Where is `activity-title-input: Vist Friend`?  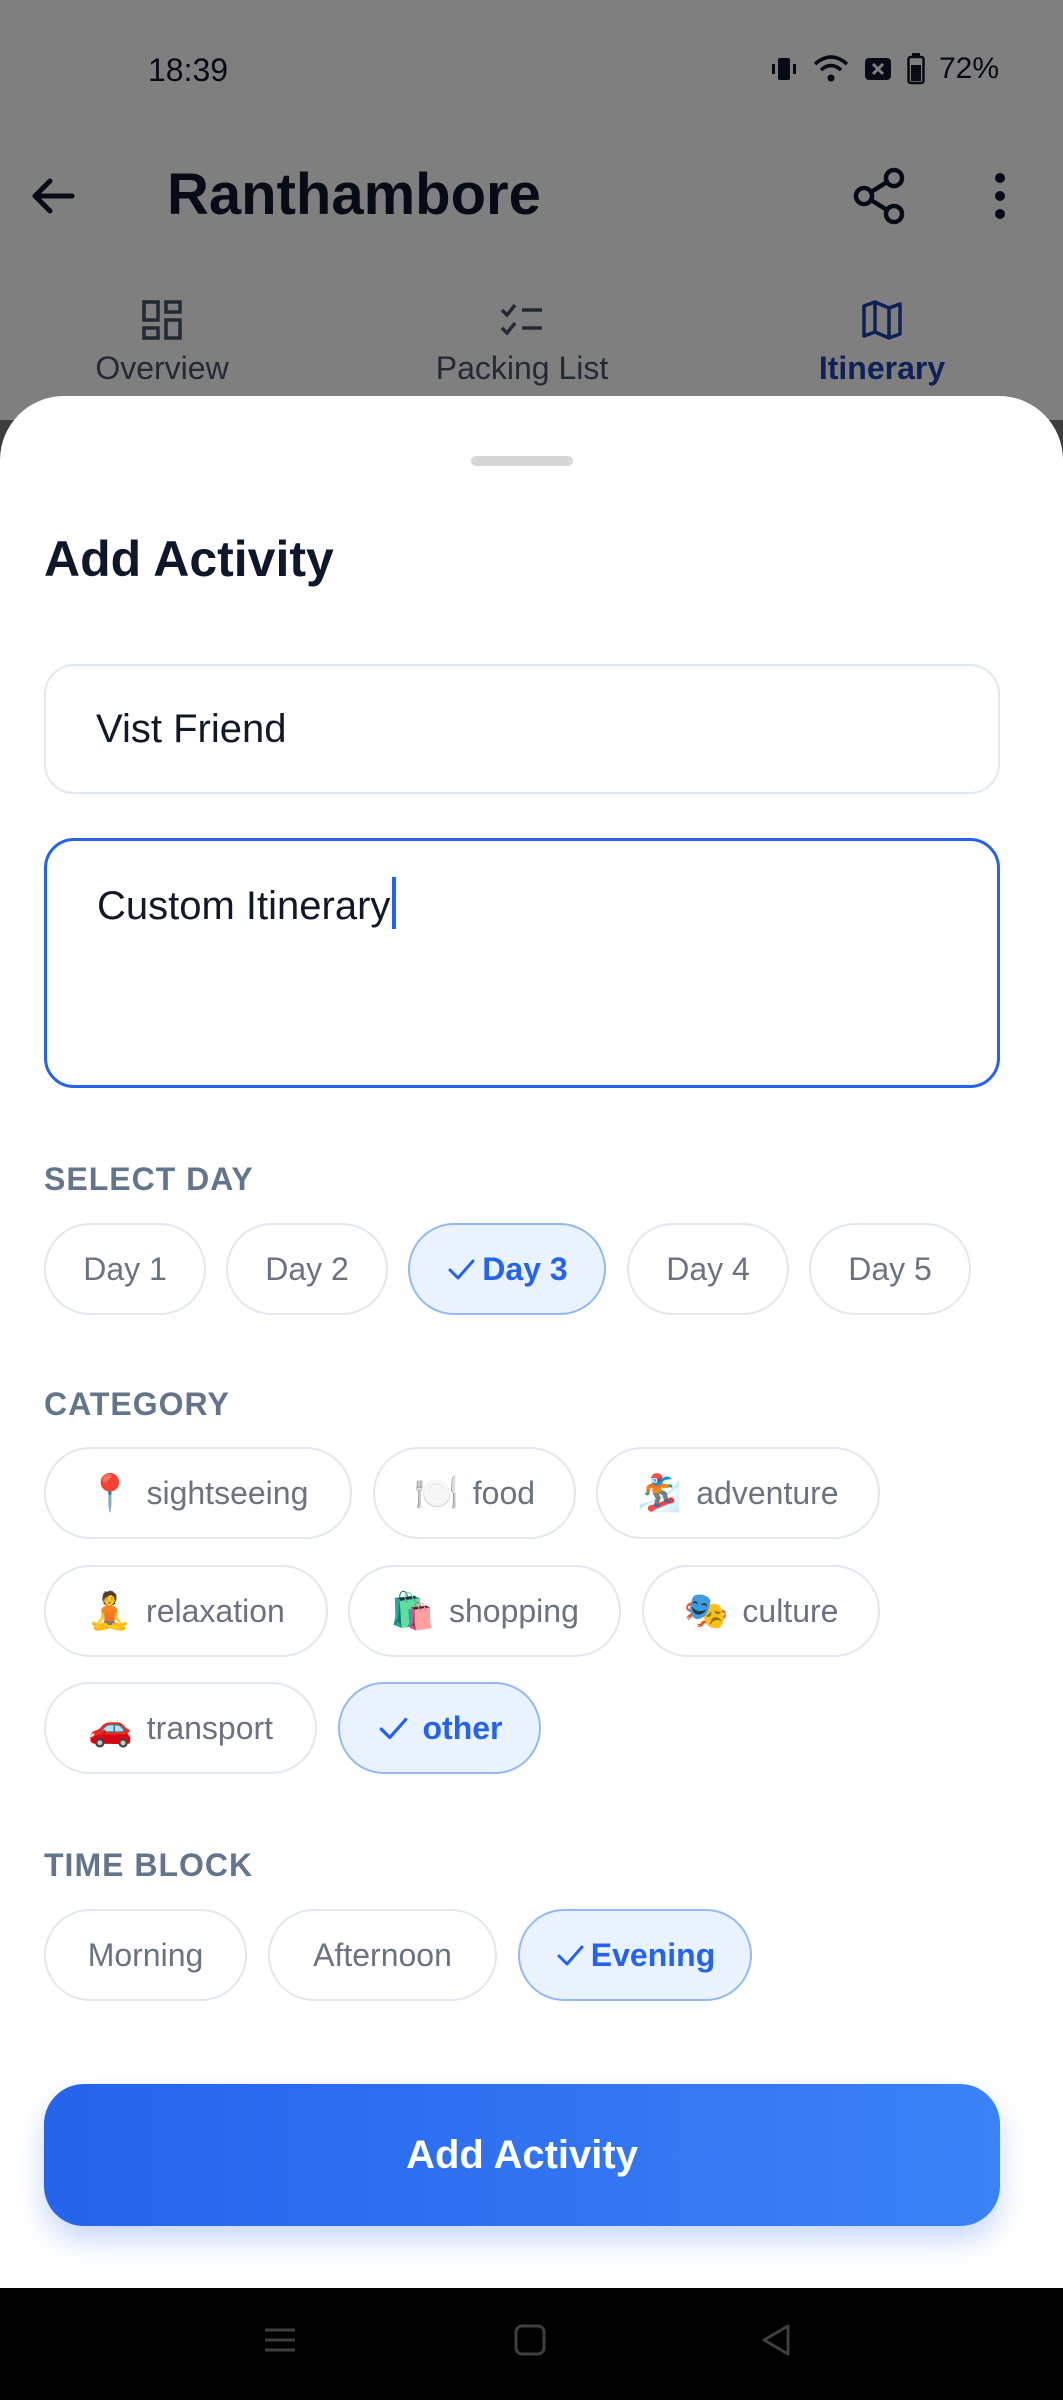 activity-title-input: Vist Friend is located at coordinates (522, 729).